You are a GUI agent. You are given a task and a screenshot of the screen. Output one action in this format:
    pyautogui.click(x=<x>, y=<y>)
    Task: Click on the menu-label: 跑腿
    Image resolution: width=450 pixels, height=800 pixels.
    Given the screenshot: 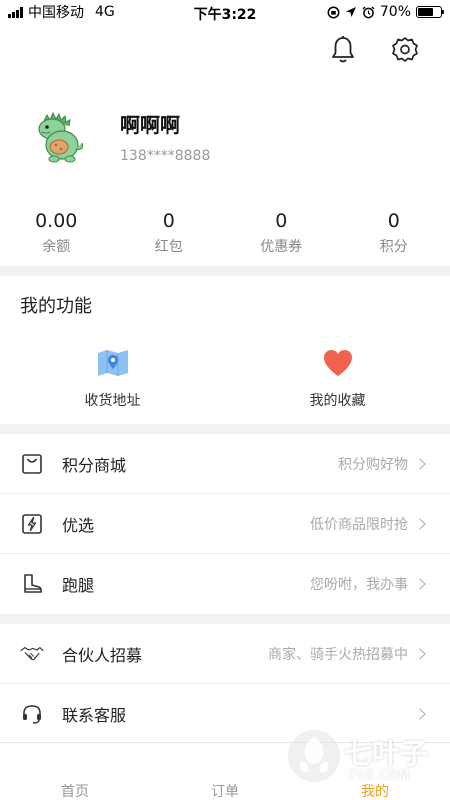 What is the action you would take?
    pyautogui.click(x=78, y=585)
    